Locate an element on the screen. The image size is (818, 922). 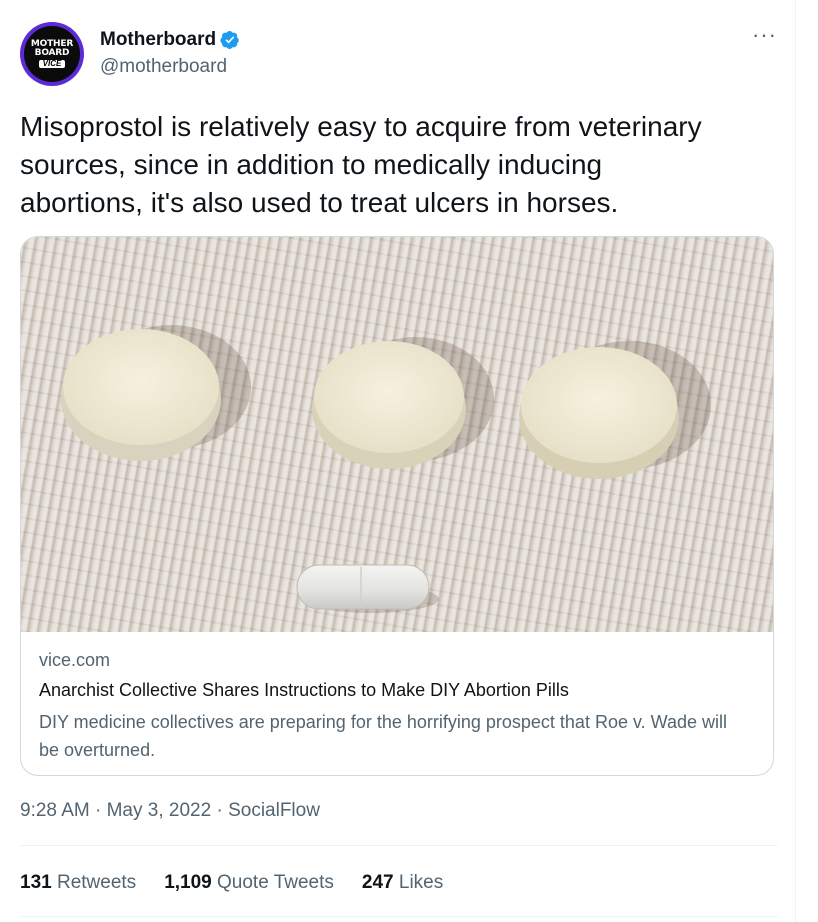
tweet-meta: 9:28 AM · May 3, 2022 · SocialFlow is located at coordinates (170, 811).